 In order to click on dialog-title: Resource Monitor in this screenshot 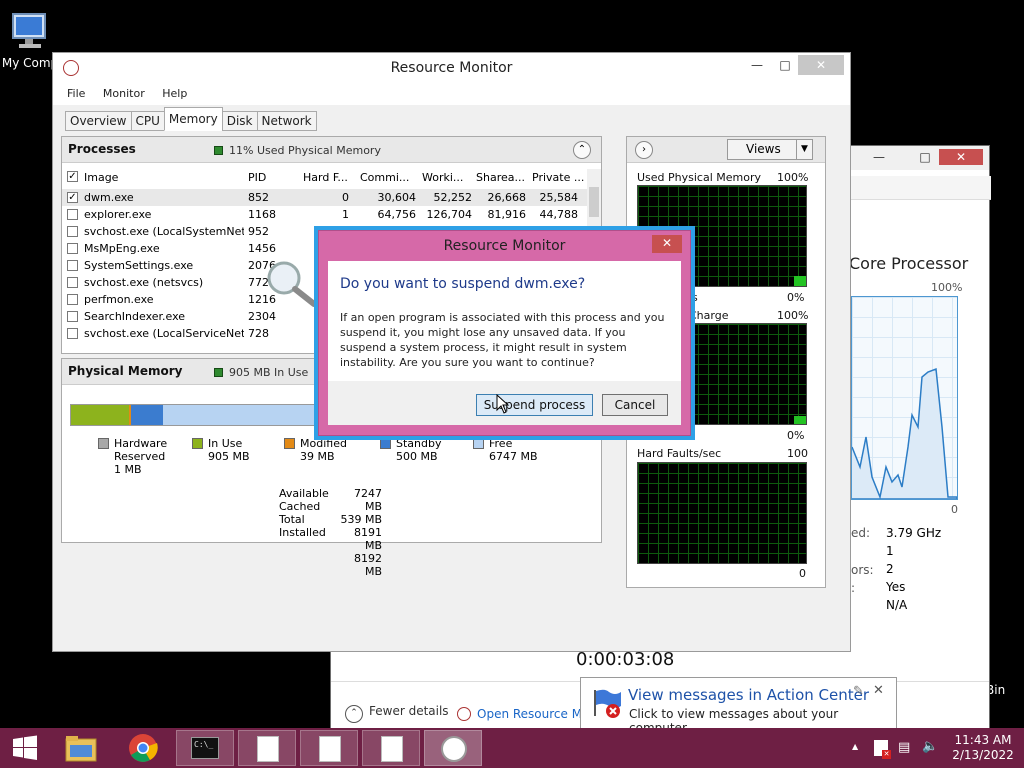, I will do `click(504, 246)`.